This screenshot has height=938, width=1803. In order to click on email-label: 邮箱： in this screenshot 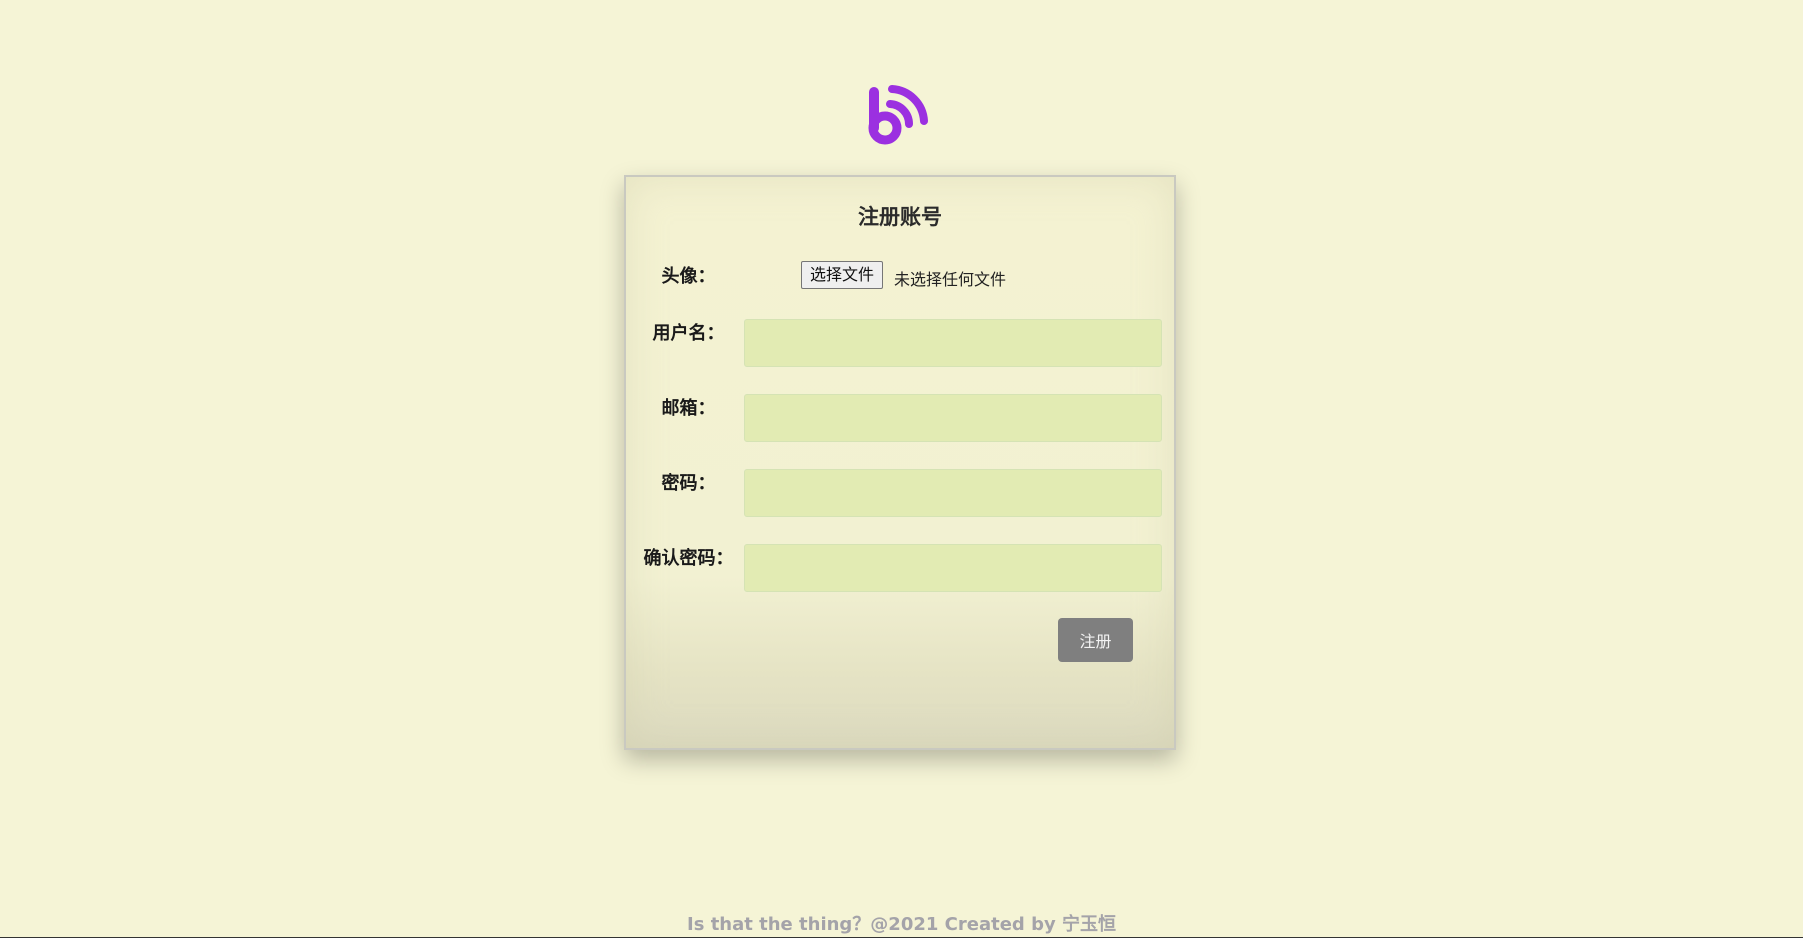, I will do `click(688, 408)`.